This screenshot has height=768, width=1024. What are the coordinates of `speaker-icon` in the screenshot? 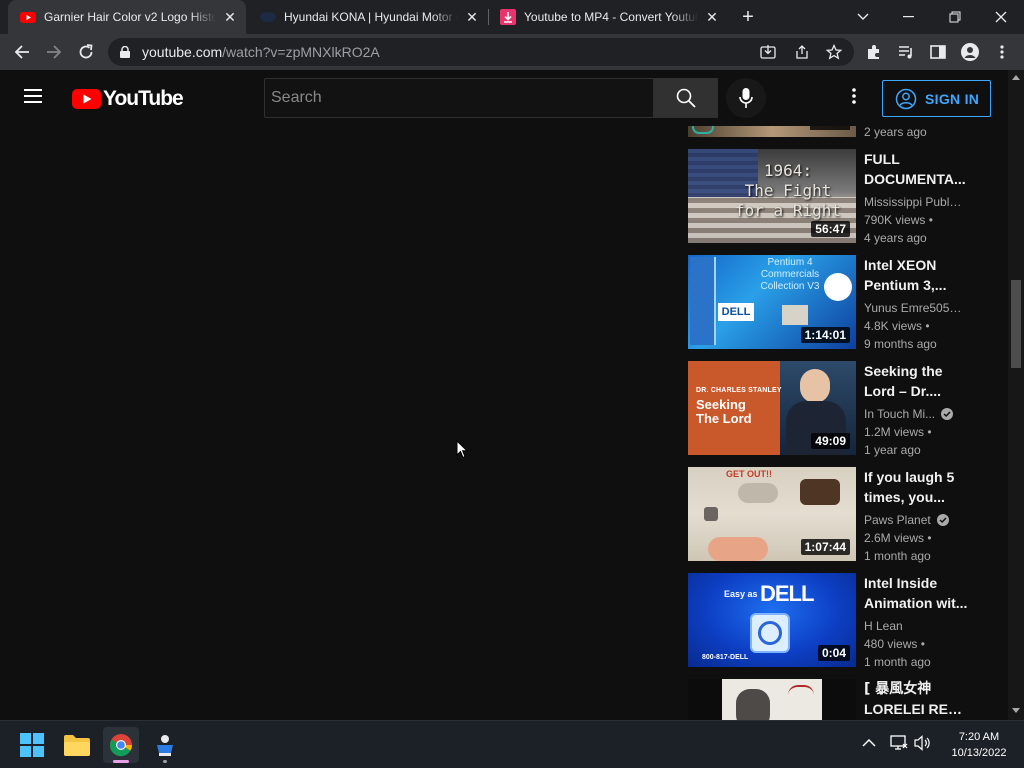 It's located at (922, 743).